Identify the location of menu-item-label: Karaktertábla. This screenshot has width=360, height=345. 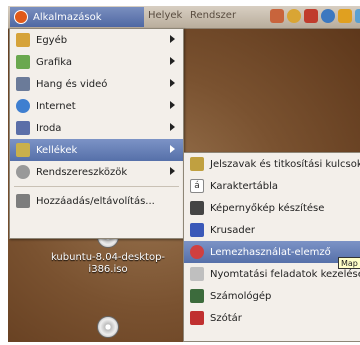
(244, 186).